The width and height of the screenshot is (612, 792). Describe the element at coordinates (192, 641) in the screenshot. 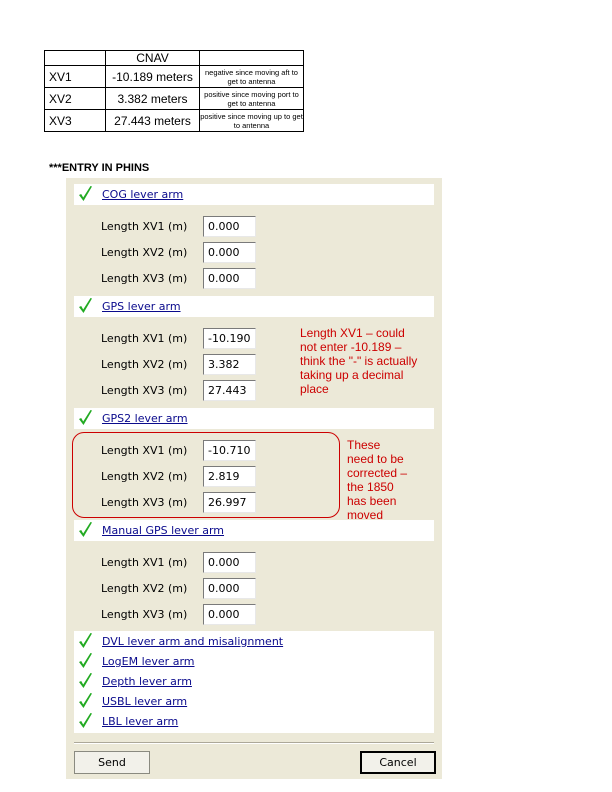

I see `dvl-lever-arm-link: DVL lever arm and misalignment` at that location.